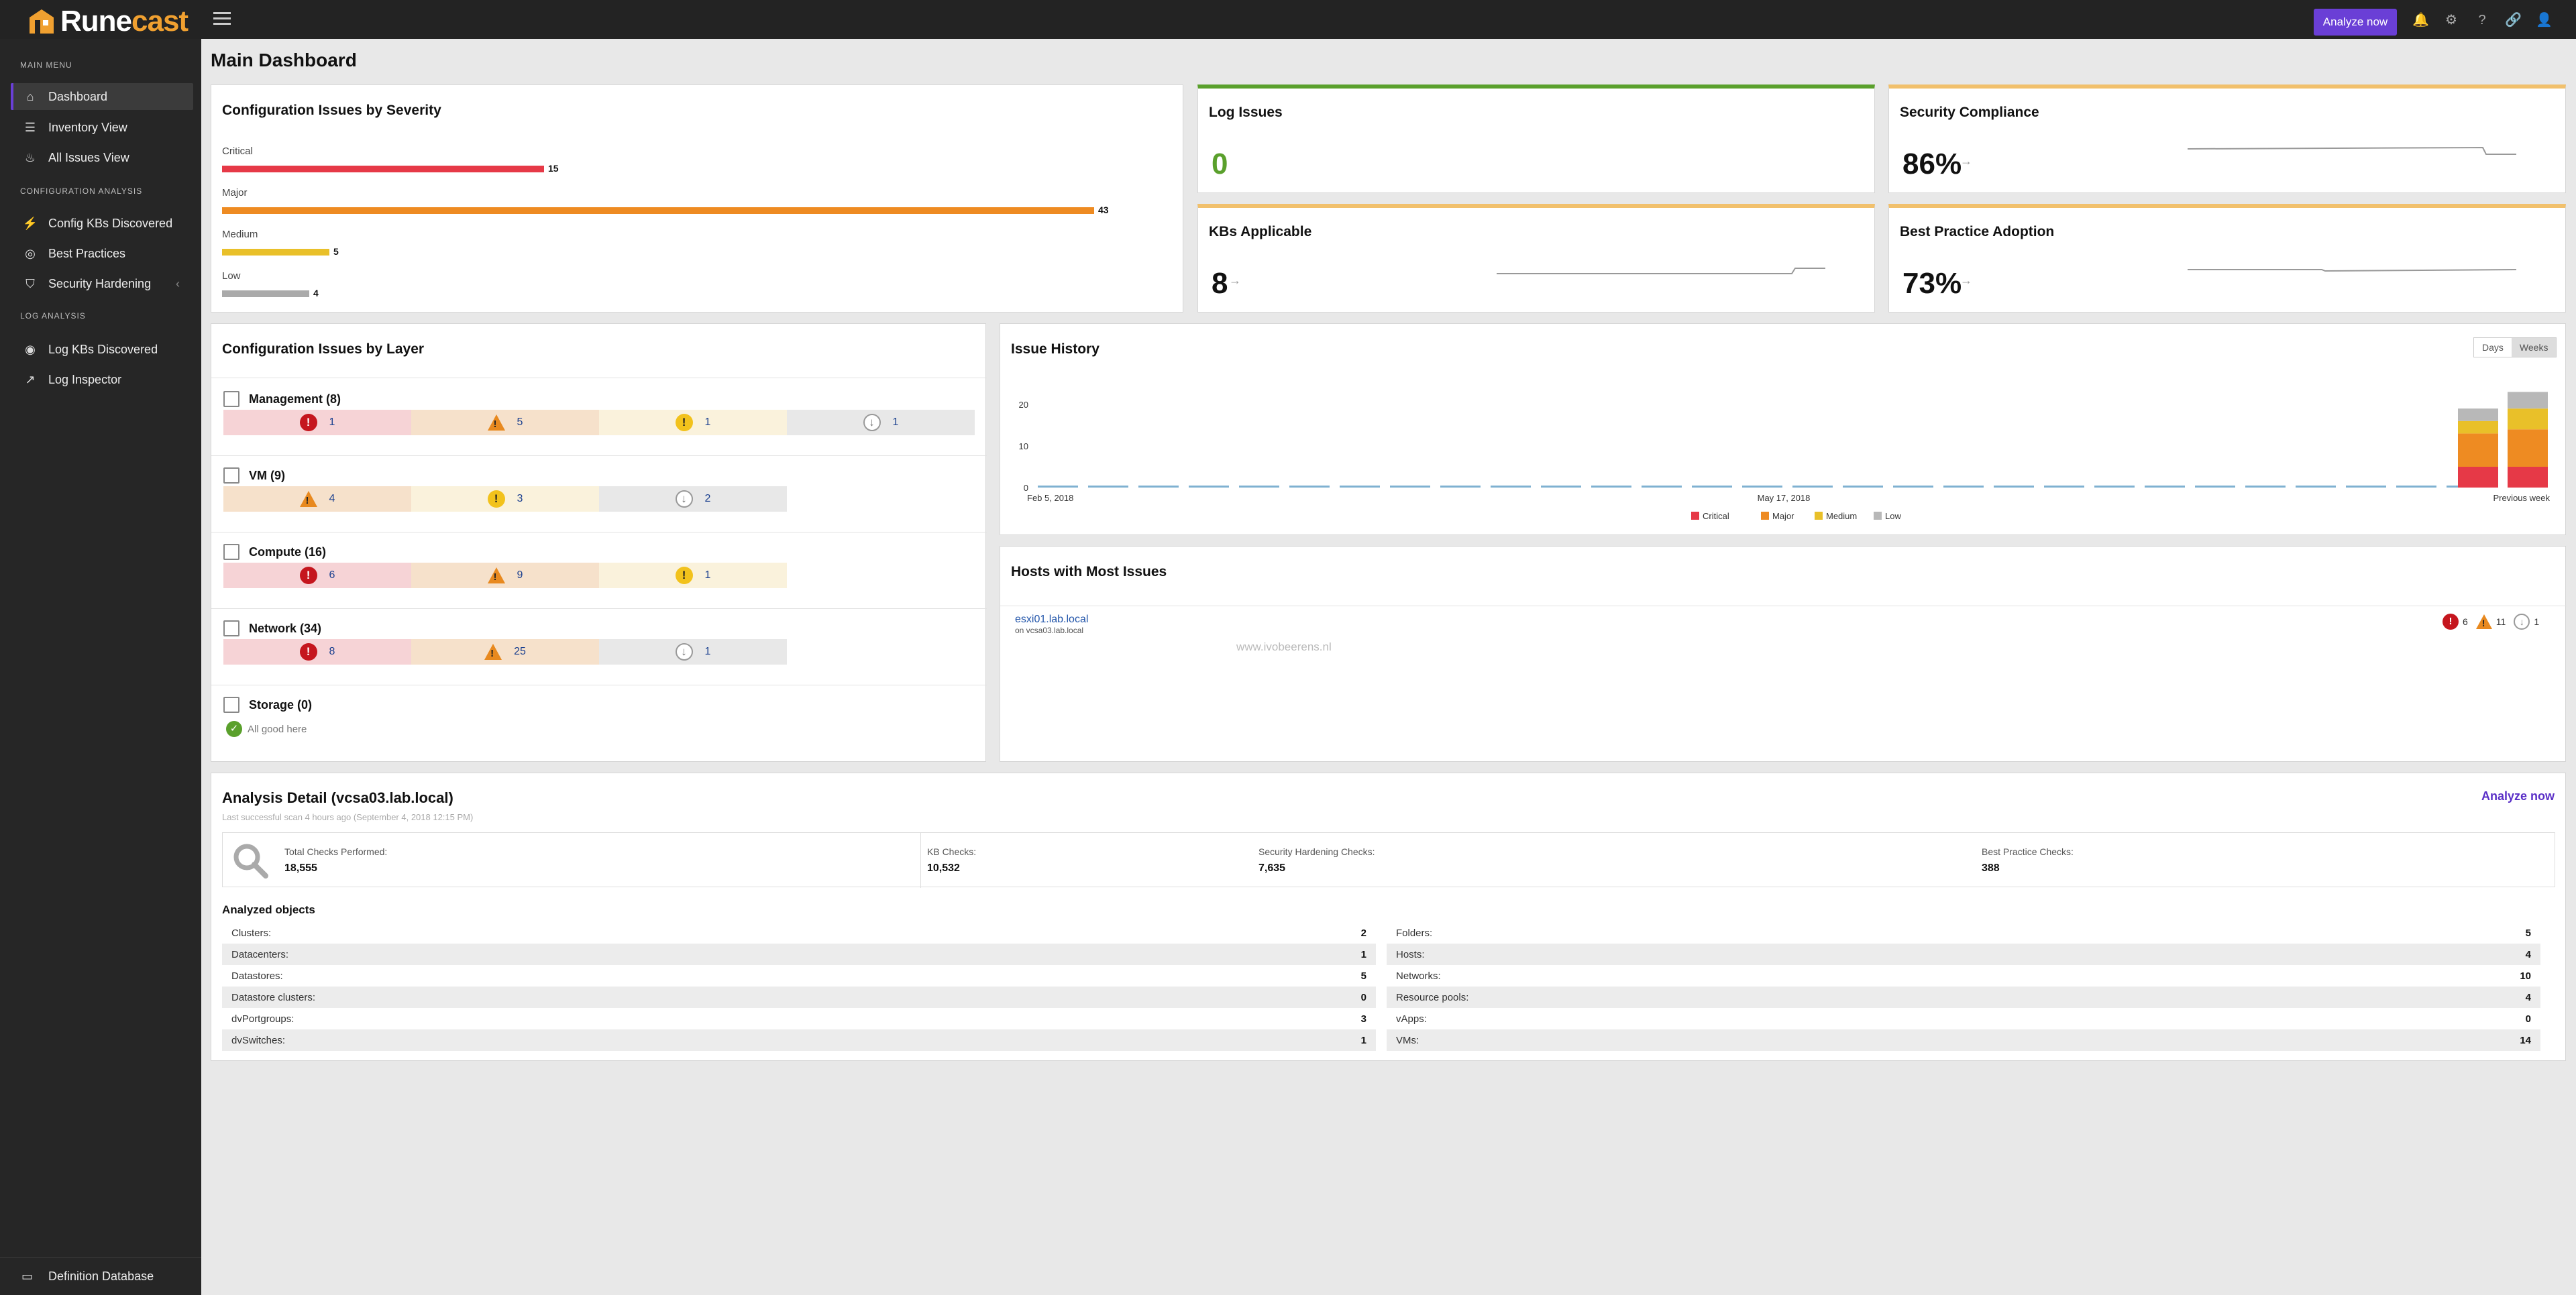 The width and height of the screenshot is (2576, 1295). I want to click on sidebar-item-label: Config KBs Discovered, so click(110, 223).